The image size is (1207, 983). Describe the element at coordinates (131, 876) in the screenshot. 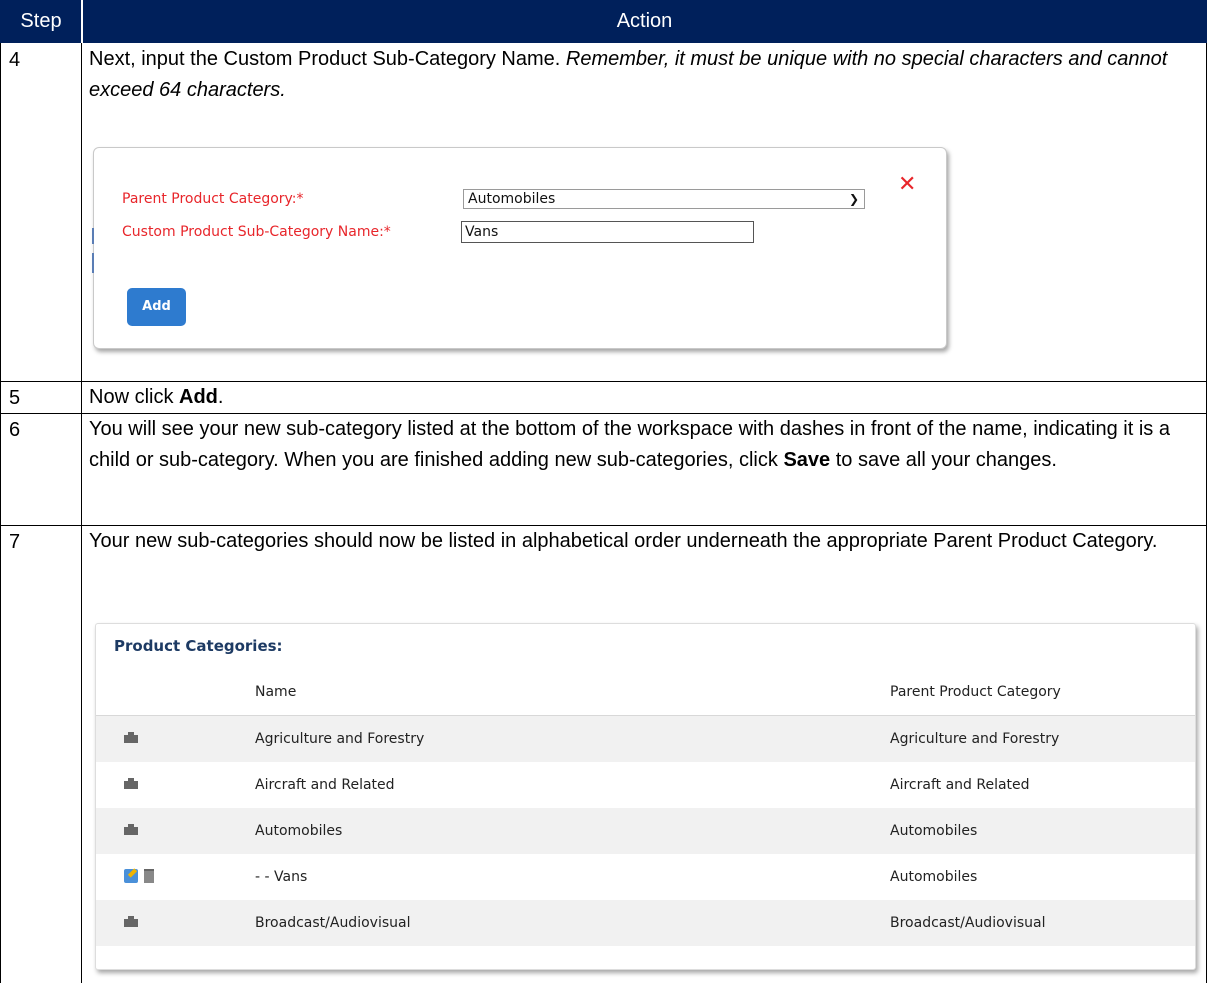

I see `edit-icon` at that location.